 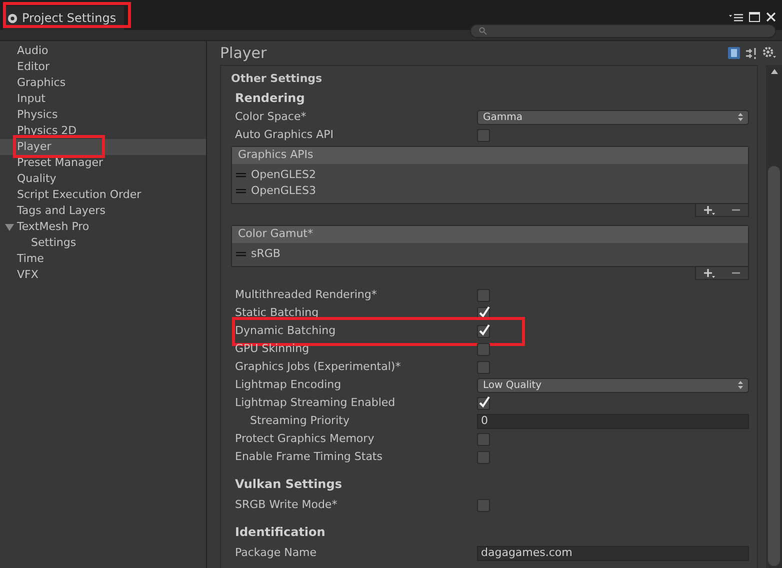 I want to click on field-label: Multithreaded Rendering*, so click(x=306, y=294).